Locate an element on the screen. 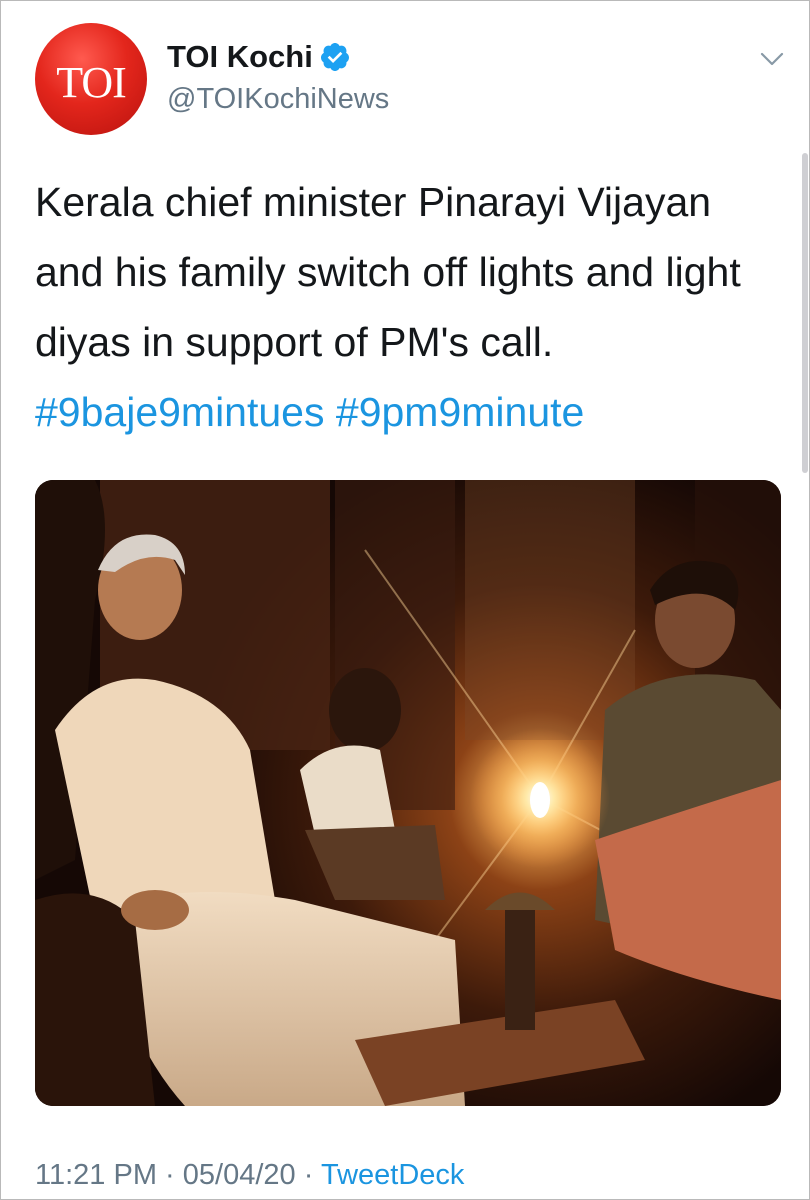 This screenshot has height=1200, width=810. tweet-source-link: TweetDeck is located at coordinates (392, 1175).